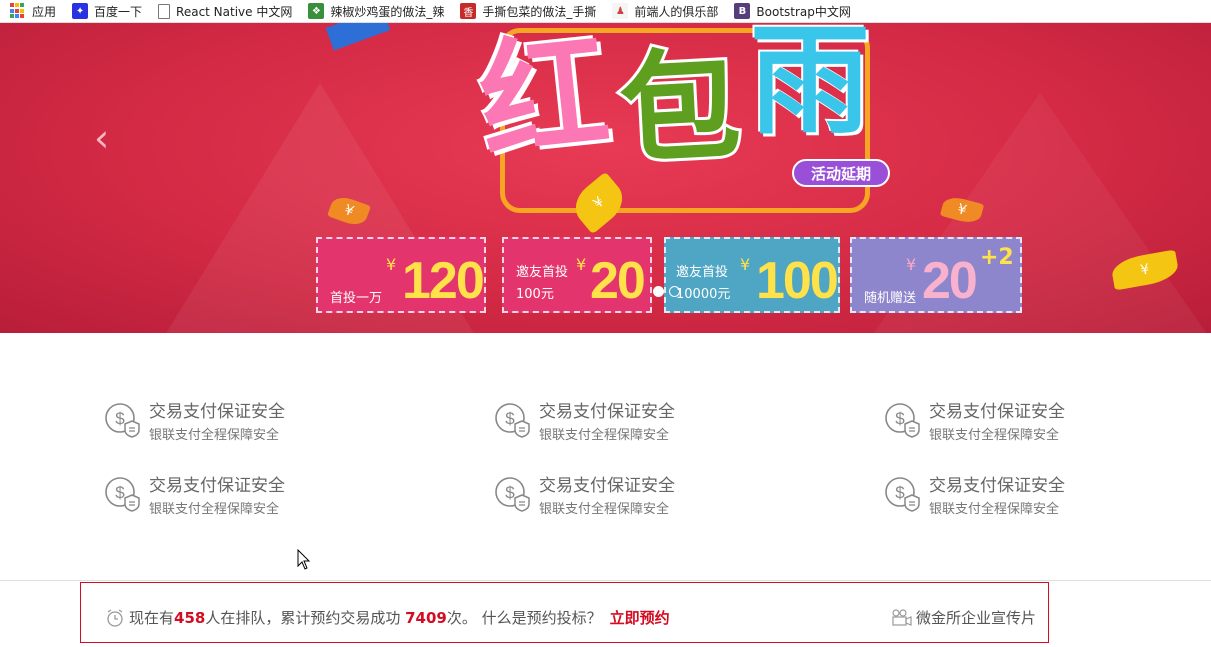  Describe the element at coordinates (387, 11) in the screenshot. I see `bookmark-label: 辣椒炒鸡蛋的做法_辣` at that location.